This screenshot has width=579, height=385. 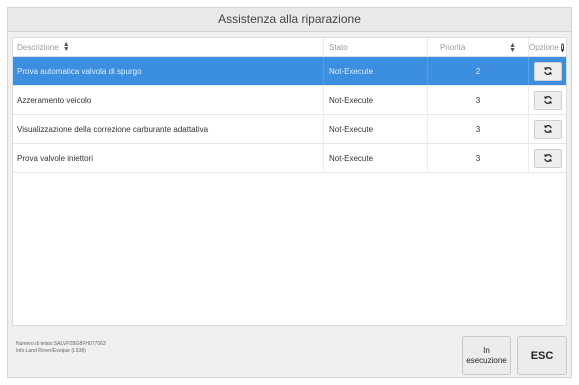 What do you see at coordinates (562, 47) in the screenshot?
I see `info-icon: i` at bounding box center [562, 47].